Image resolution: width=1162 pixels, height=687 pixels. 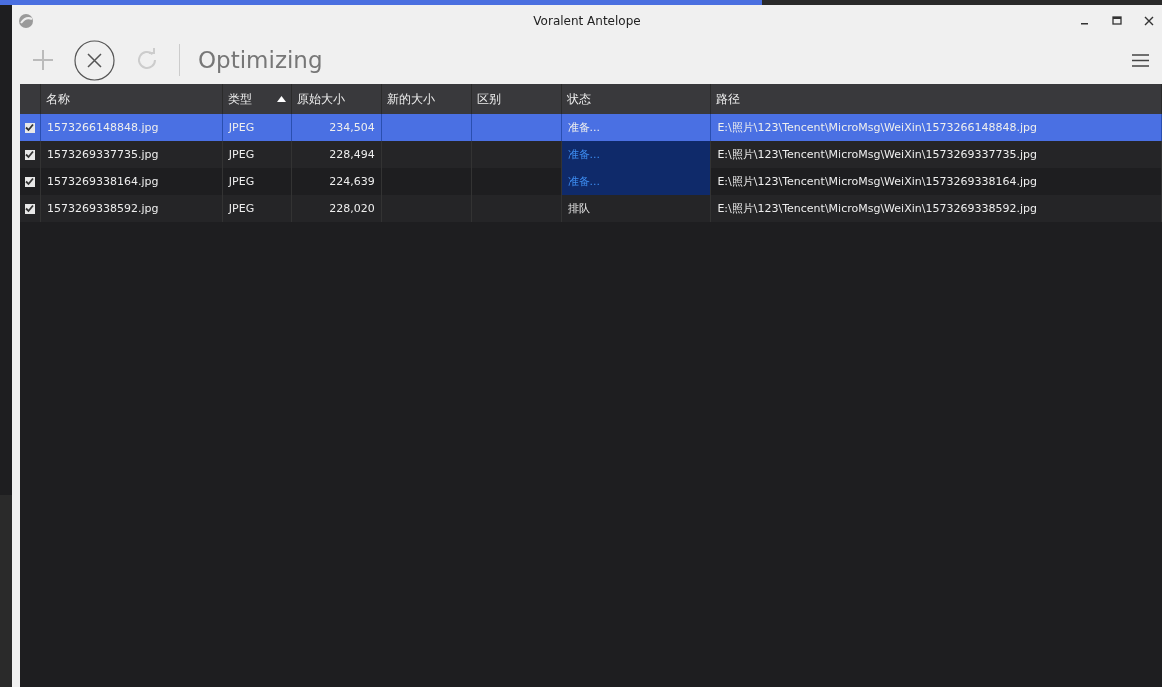 I want to click on table-row: 1573269337735.jpg JPEG 228,494 准备... E:\照片\123\Tencent\MicroMsg\WeiXin\1573269337735.jpg, so click(x=591, y=154).